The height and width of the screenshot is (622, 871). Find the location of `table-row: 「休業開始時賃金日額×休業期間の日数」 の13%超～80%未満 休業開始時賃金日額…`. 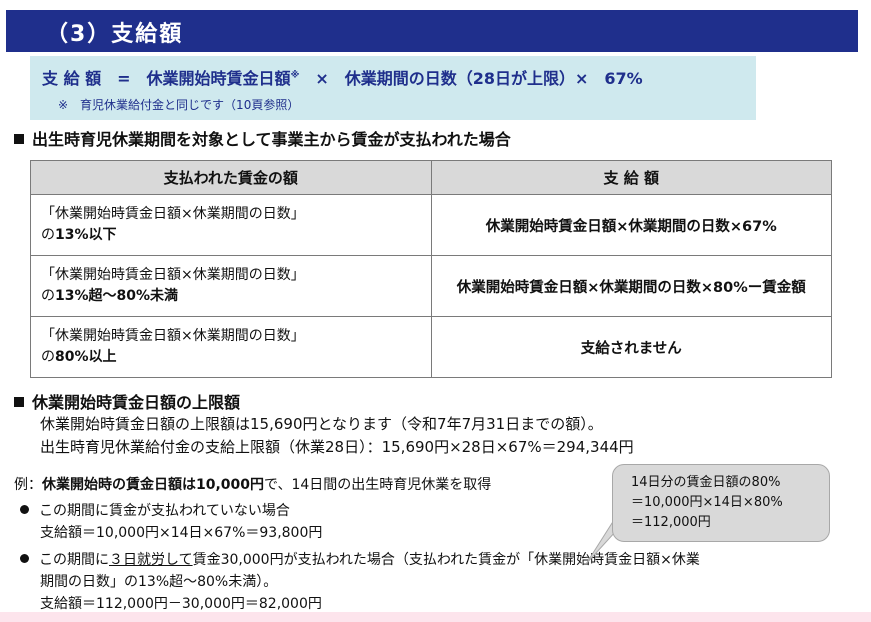

table-row: 「休業開始時賃金日額×休業期間の日数」 の13%超～80%未満 休業開始時賃金日額… is located at coordinates (431, 286).